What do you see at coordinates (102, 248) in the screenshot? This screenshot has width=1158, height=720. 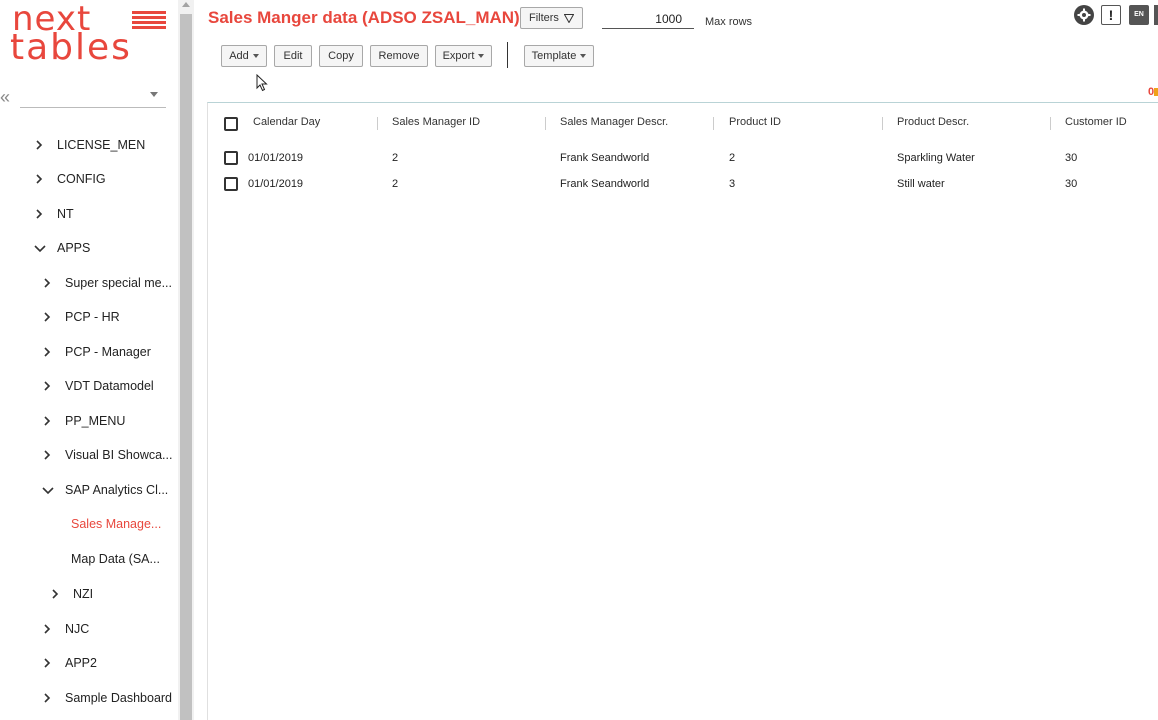 I see `sidebar-item-apps: APPS` at bounding box center [102, 248].